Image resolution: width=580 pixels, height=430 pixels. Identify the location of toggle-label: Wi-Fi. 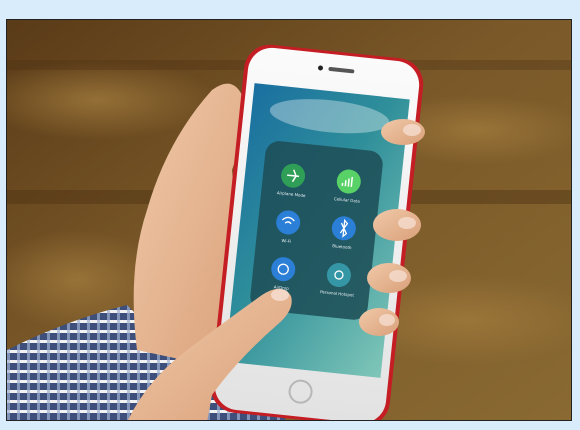
(286, 241).